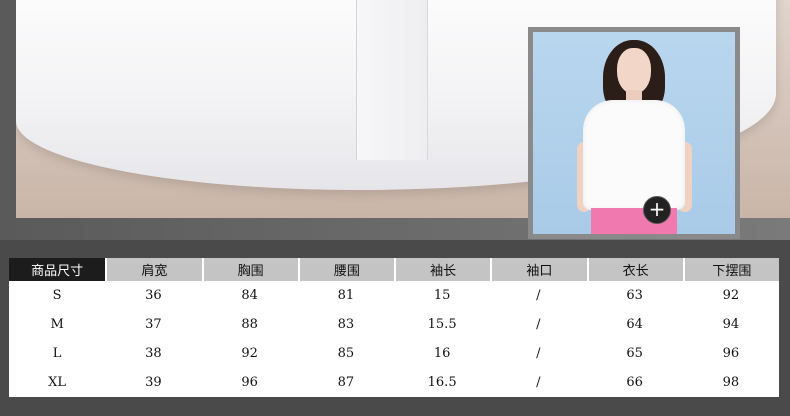  I want to click on table-cell: 38, so click(153, 353).